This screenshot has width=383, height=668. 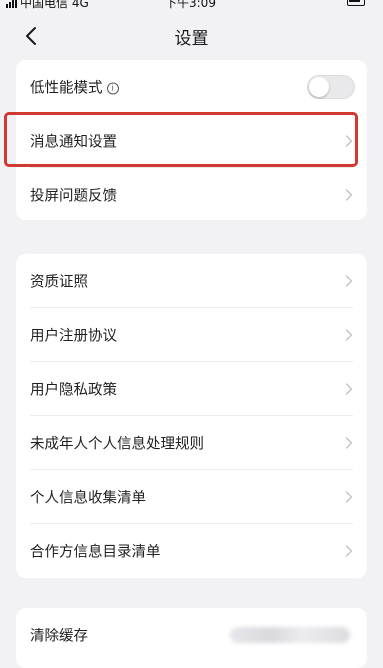 I want to click on toggle-knob, so click(x=319, y=87).